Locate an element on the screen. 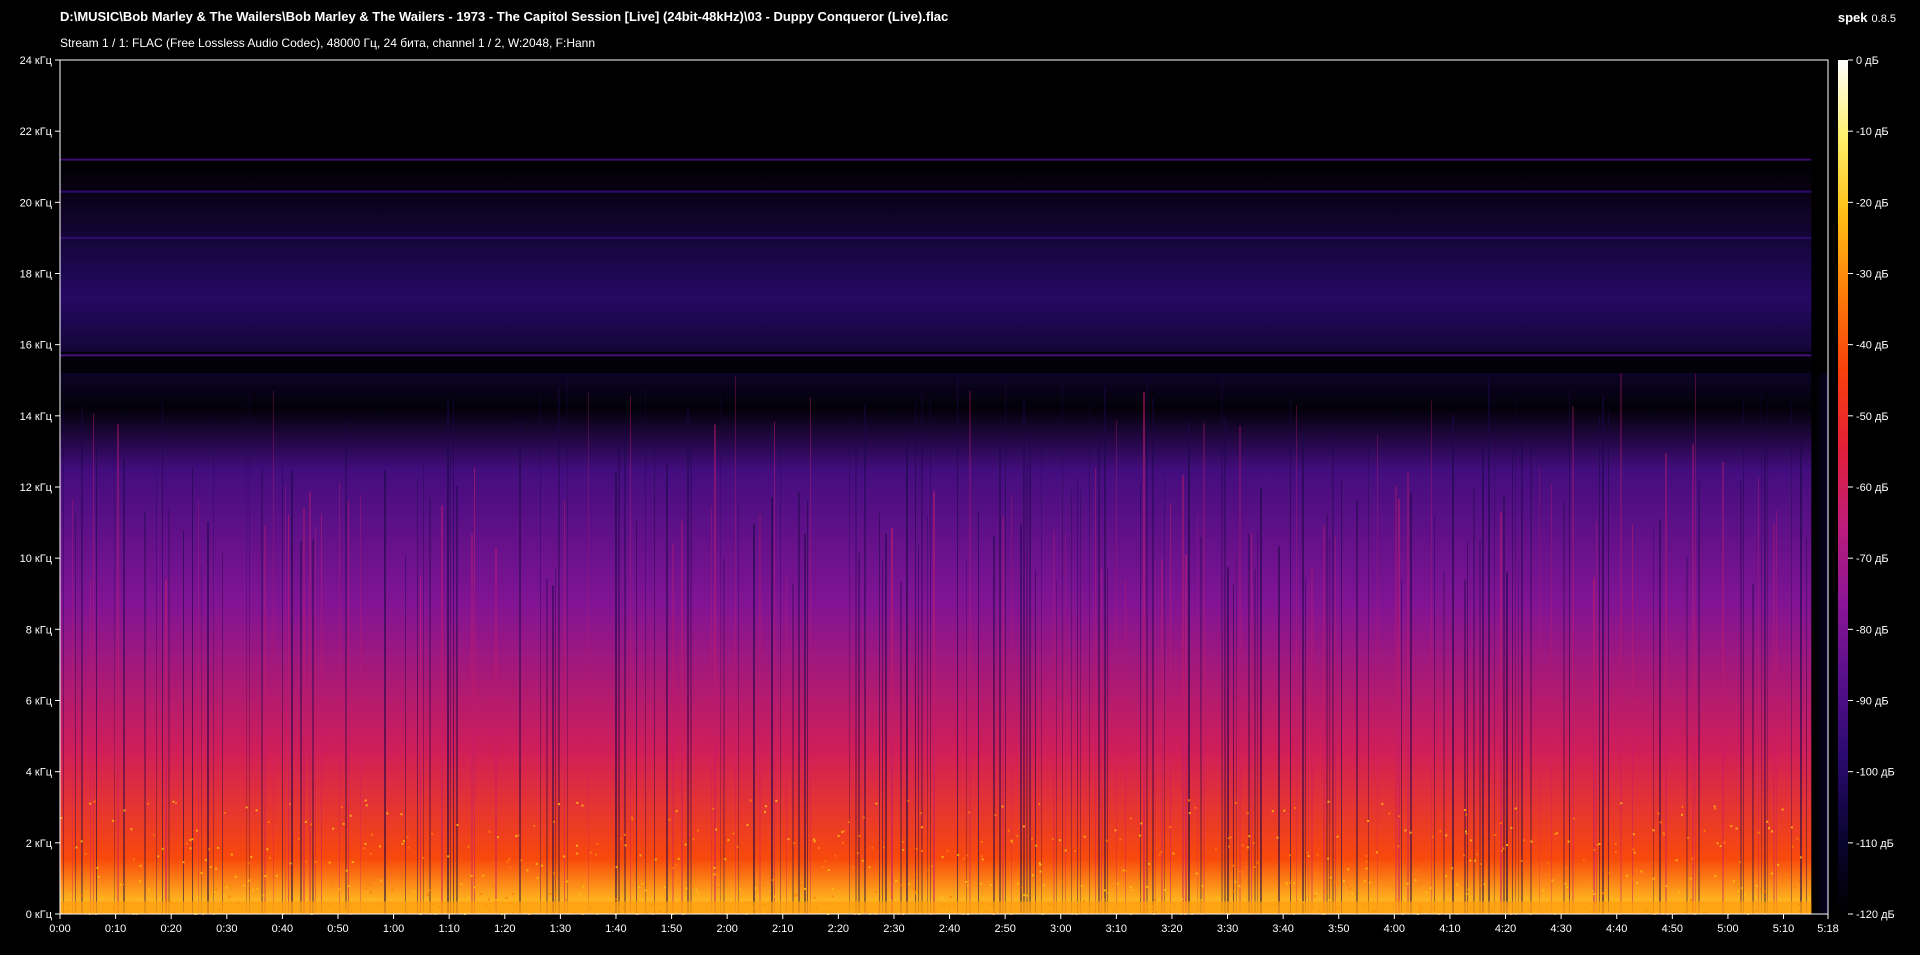 The width and height of the screenshot is (1920, 955). x-tick-label: 2:20 is located at coordinates (838, 929).